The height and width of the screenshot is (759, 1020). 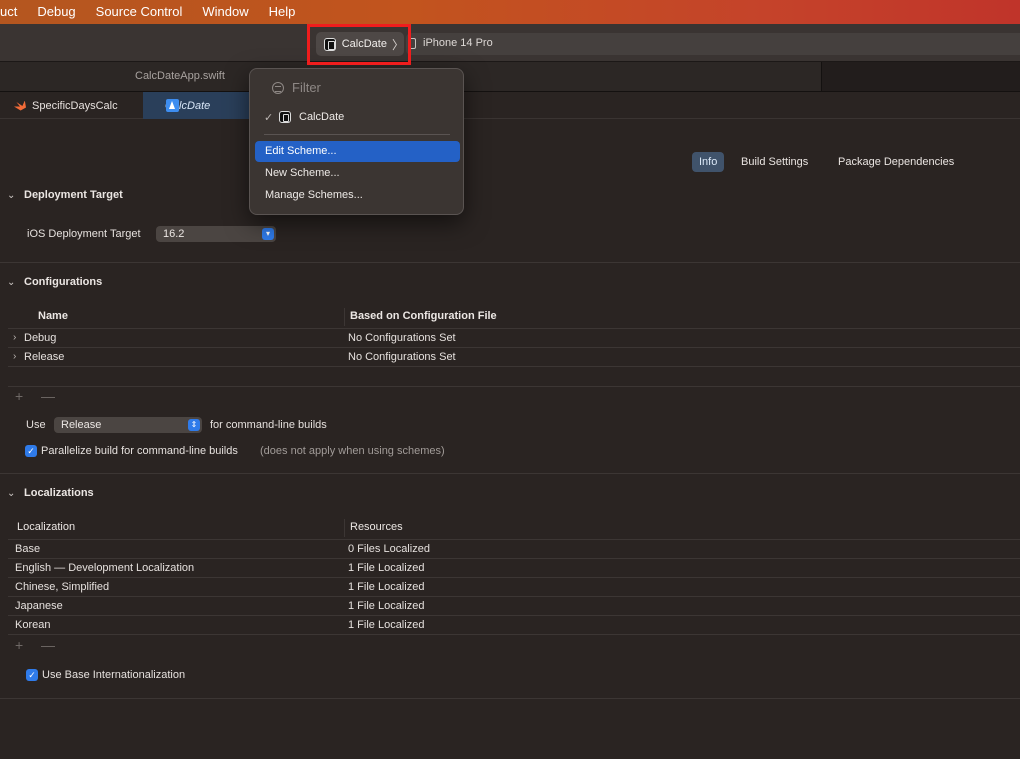 What do you see at coordinates (458, 43) in the screenshot?
I see `device-label: iPhone 14 Pro` at bounding box center [458, 43].